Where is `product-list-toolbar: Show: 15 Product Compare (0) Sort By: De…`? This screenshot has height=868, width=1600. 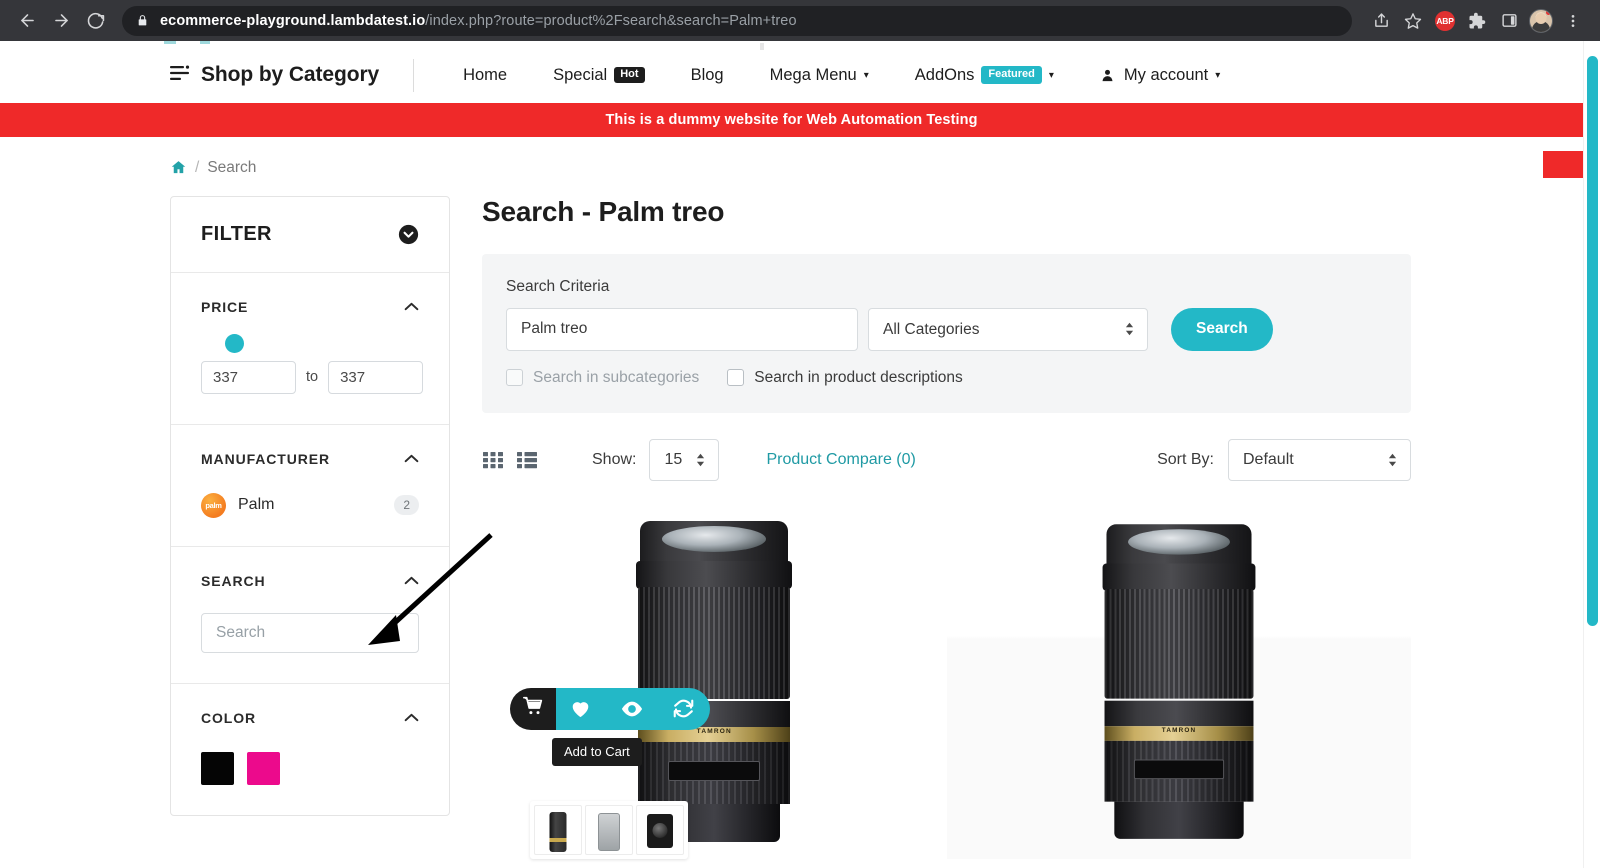
product-list-toolbar: Show: 15 Product Compare (0) Sort By: De… is located at coordinates (946, 459).